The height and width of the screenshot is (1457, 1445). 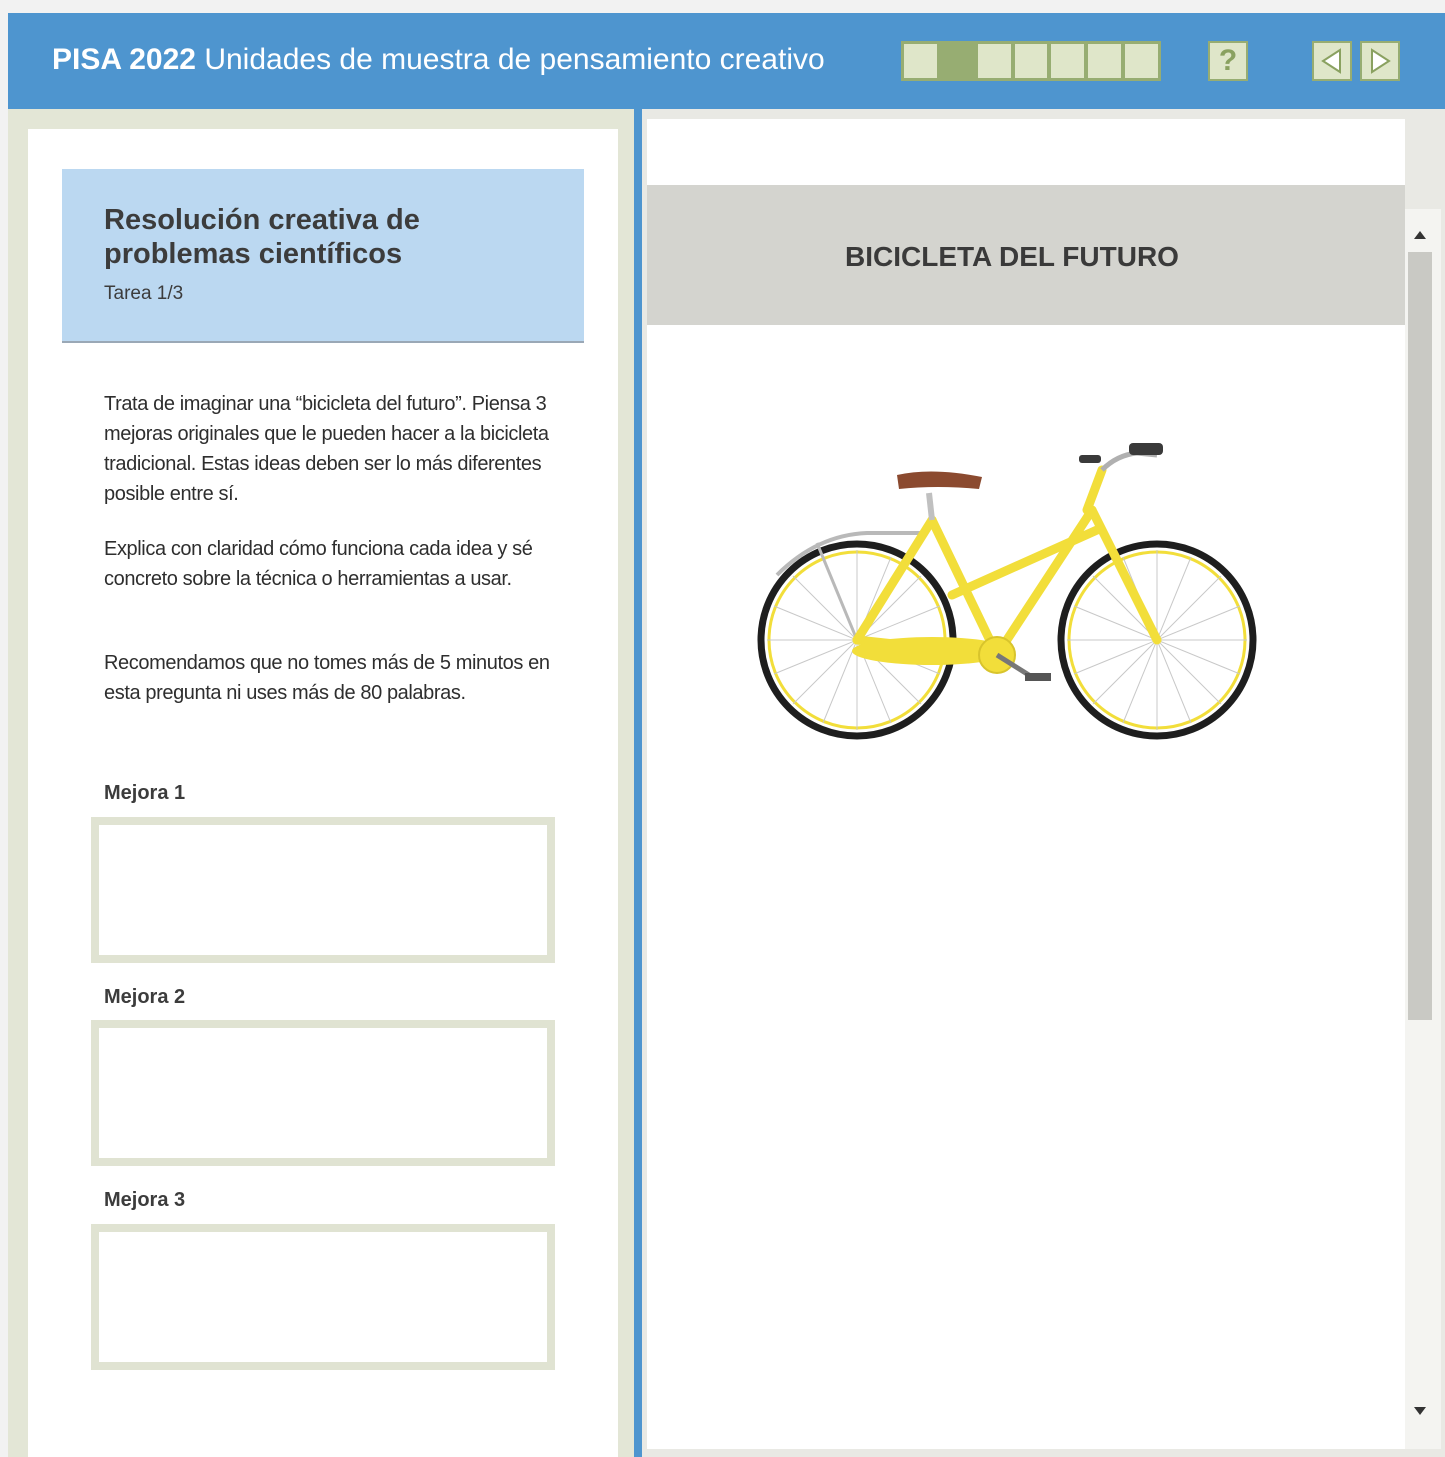 I want to click on triangle-right-icon, so click(x=1381, y=61).